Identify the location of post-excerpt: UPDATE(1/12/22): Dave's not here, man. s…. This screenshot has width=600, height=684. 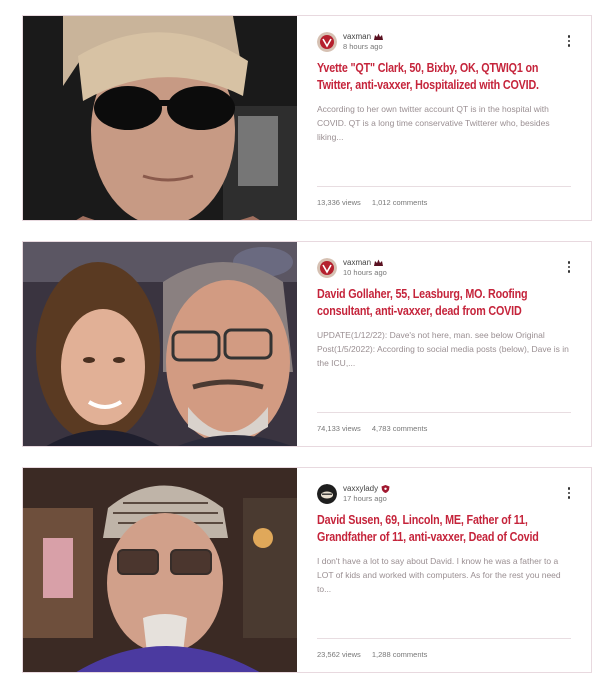
(443, 349).